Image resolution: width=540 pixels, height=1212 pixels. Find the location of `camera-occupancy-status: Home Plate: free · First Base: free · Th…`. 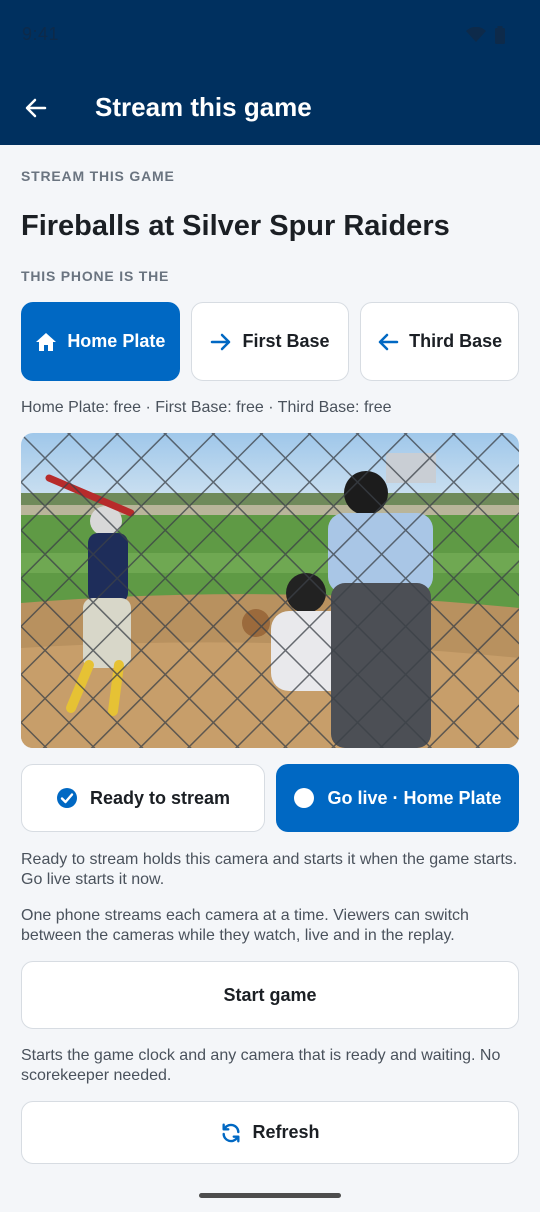

camera-occupancy-status: Home Plate: free · First Base: free · Th… is located at coordinates (206, 407).